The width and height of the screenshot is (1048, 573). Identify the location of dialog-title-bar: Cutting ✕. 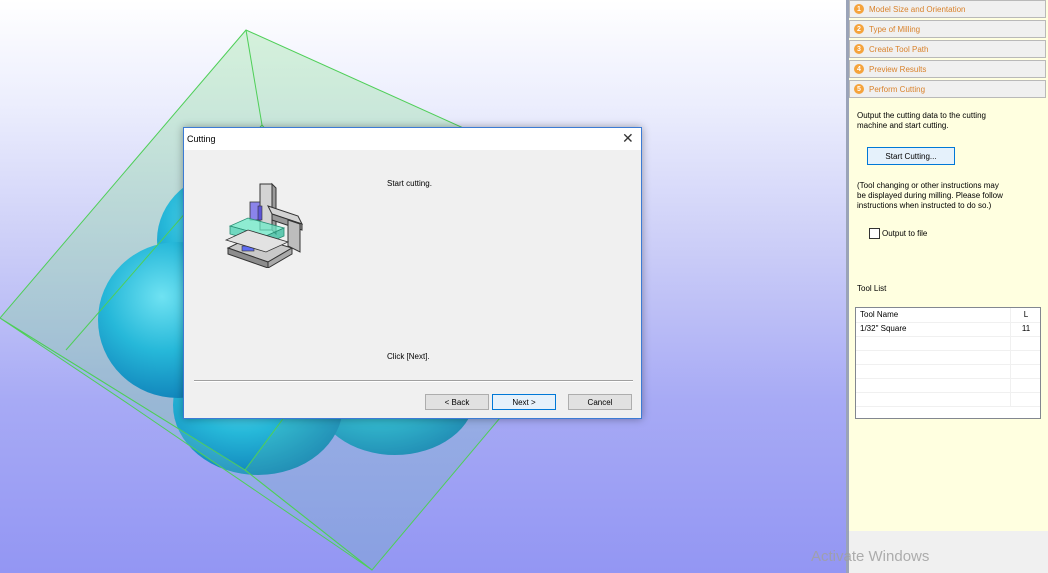
(412, 139).